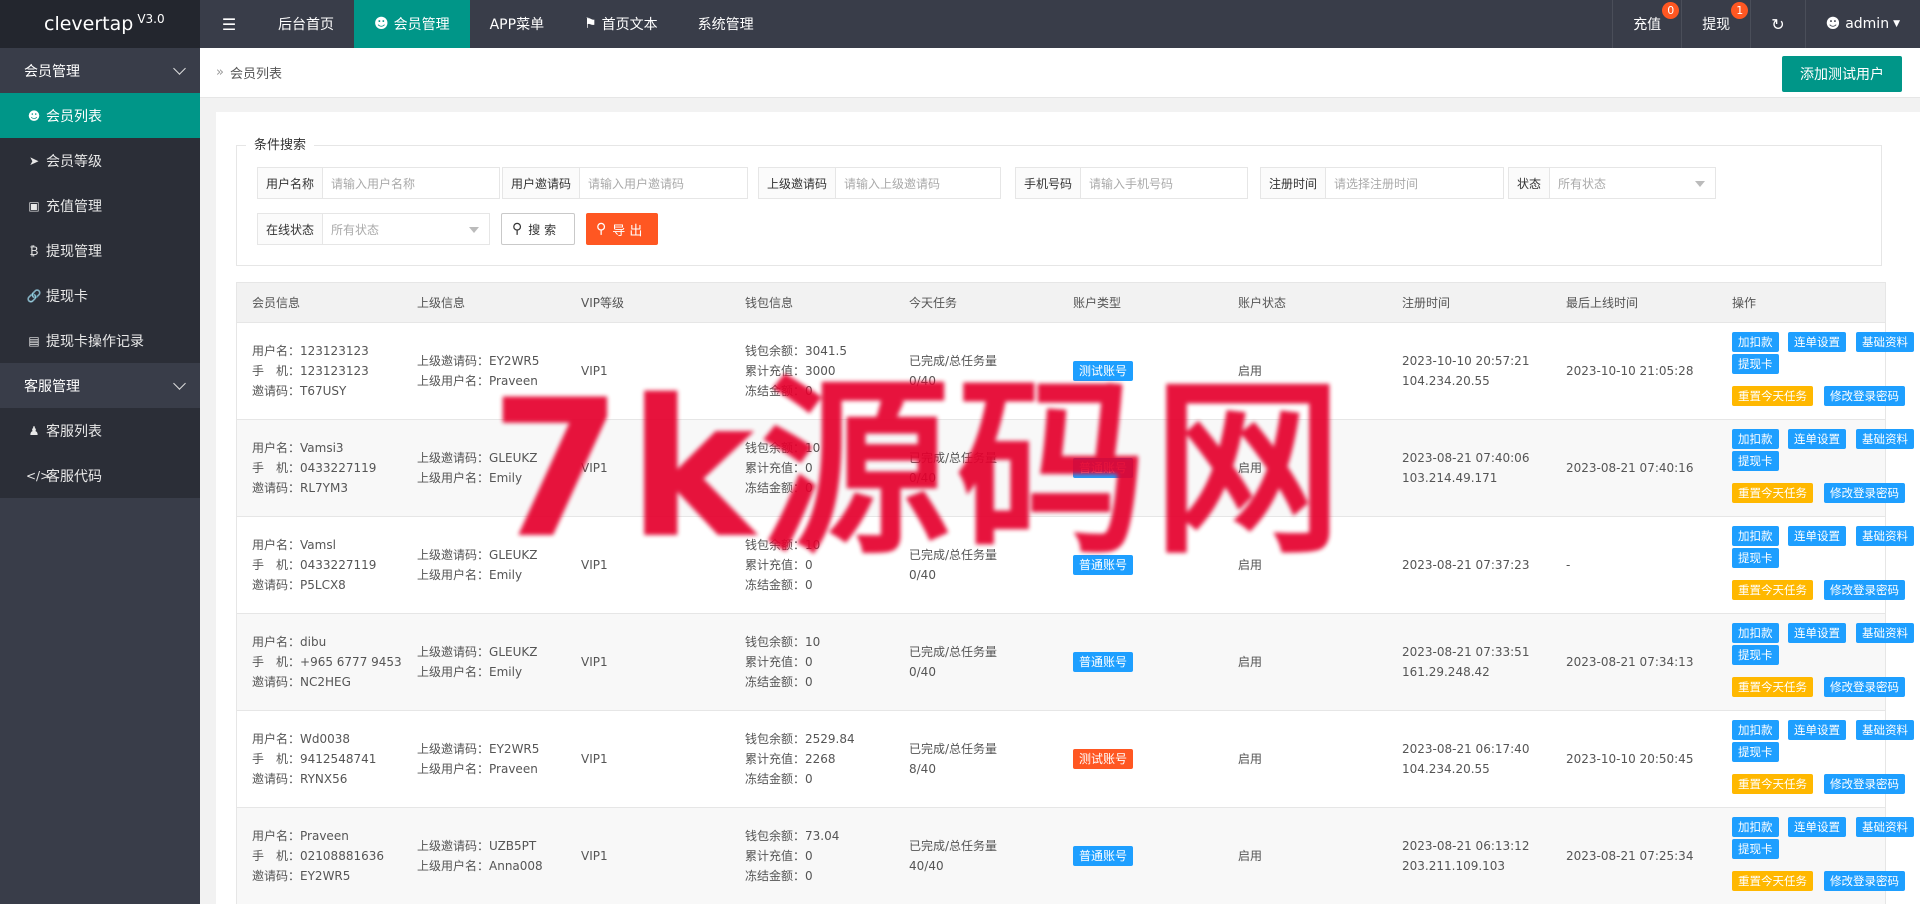 Image resolution: width=1920 pixels, height=904 pixels. What do you see at coordinates (276, 545) in the screenshot?
I see `cell-label: 用户名：` at bounding box center [276, 545].